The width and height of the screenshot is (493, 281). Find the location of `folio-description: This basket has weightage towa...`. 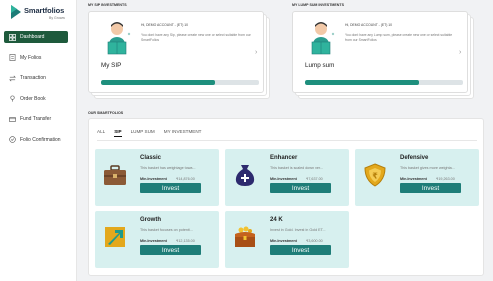

folio-description: This basket has weightage towa... is located at coordinates (168, 168).